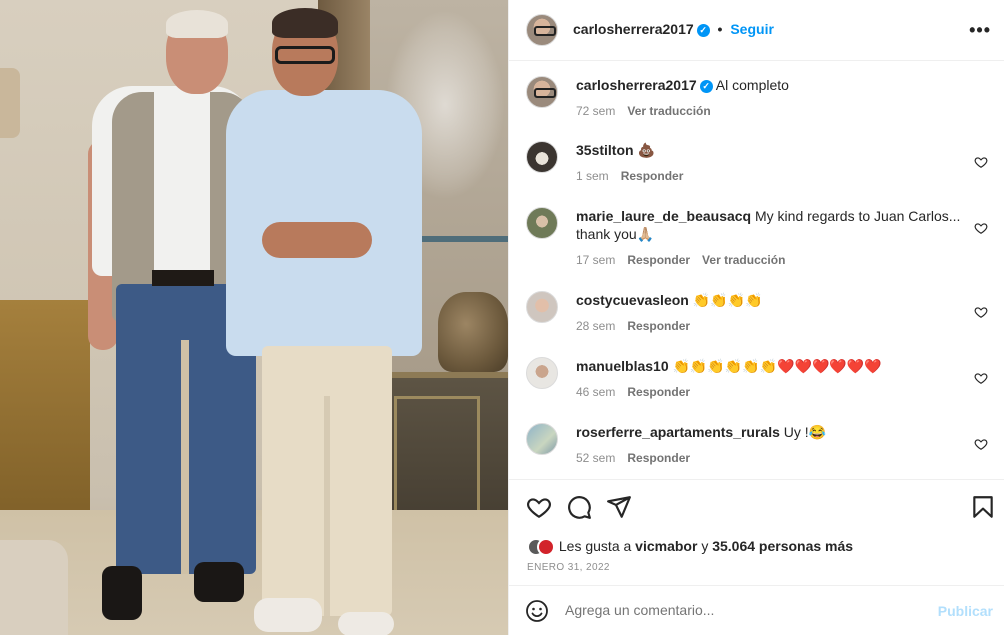 The height and width of the screenshot is (635, 1004). I want to click on person-1-hair, so click(197, 24).